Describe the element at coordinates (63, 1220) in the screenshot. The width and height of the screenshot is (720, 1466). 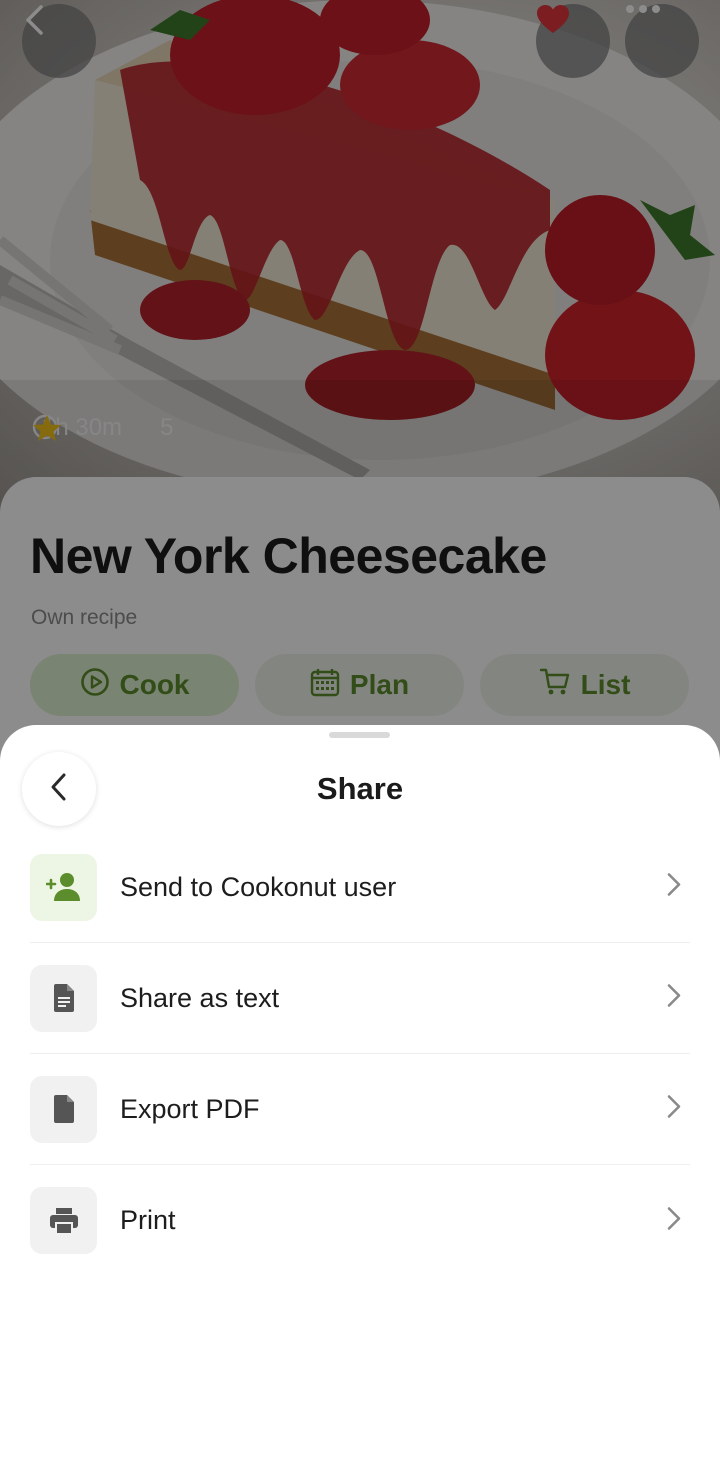
I see `printer-icon` at that location.